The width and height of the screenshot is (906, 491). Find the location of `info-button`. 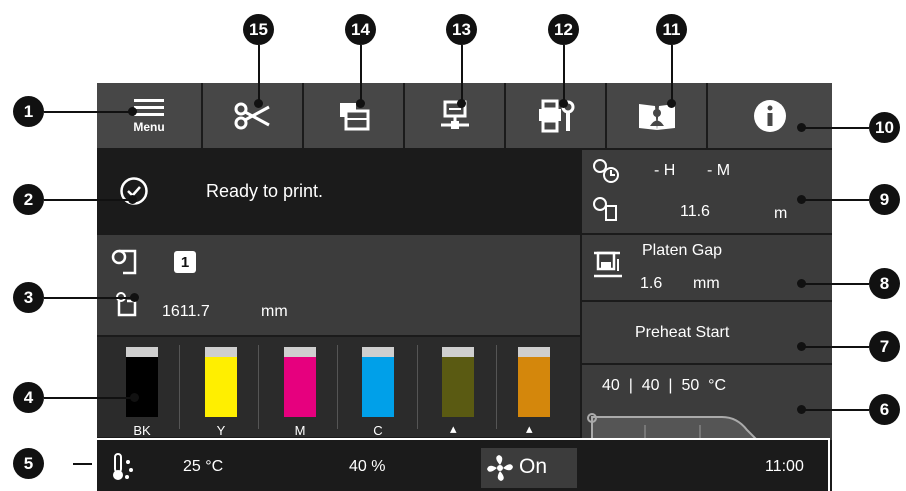

info-button is located at coordinates (770, 115).